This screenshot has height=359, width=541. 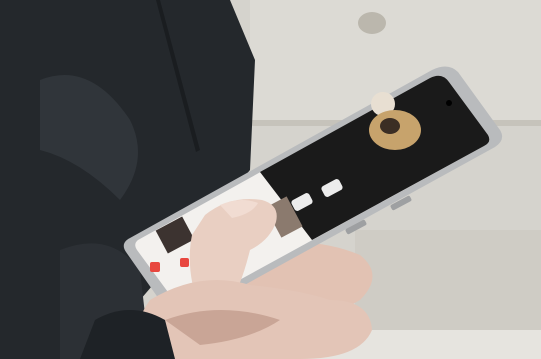 What do you see at coordinates (155, 267) in the screenshot?
I see `red-app-icon` at bounding box center [155, 267].